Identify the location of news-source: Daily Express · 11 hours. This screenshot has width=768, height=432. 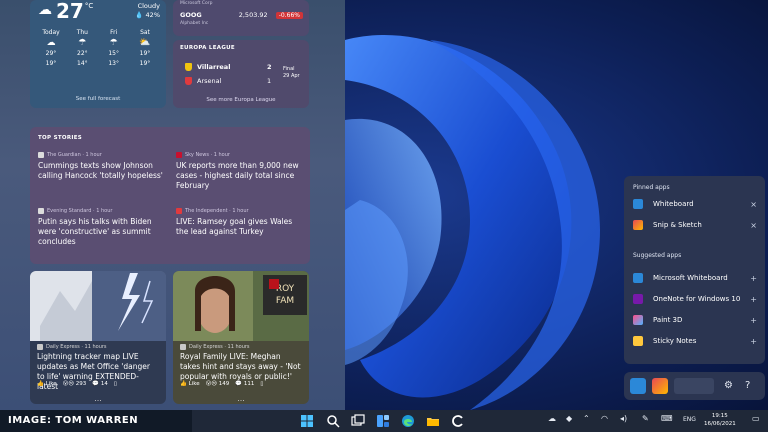
(241, 347).